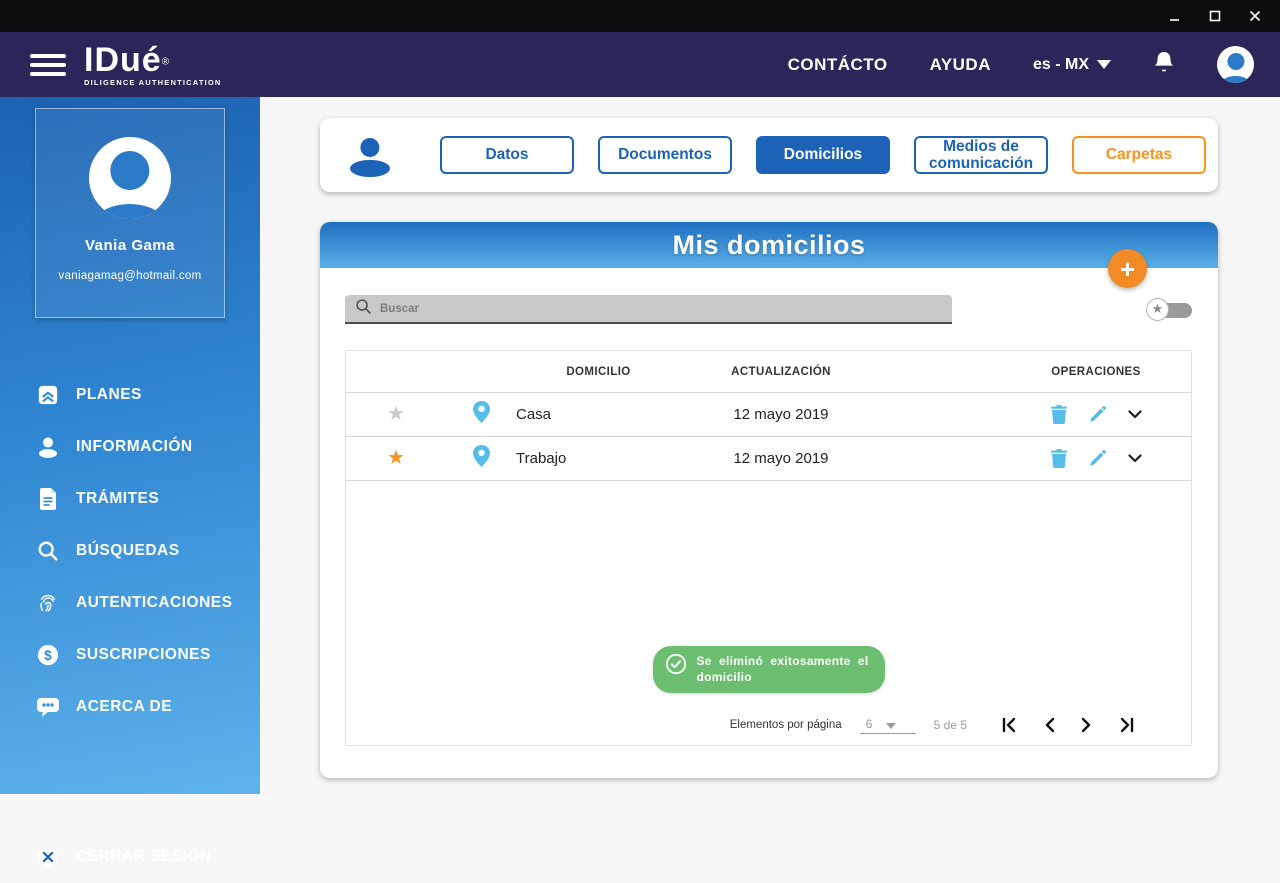 This screenshot has height=883, width=1280. I want to click on sidebar-item-acerca-de: ACERCA DE, so click(130, 707).